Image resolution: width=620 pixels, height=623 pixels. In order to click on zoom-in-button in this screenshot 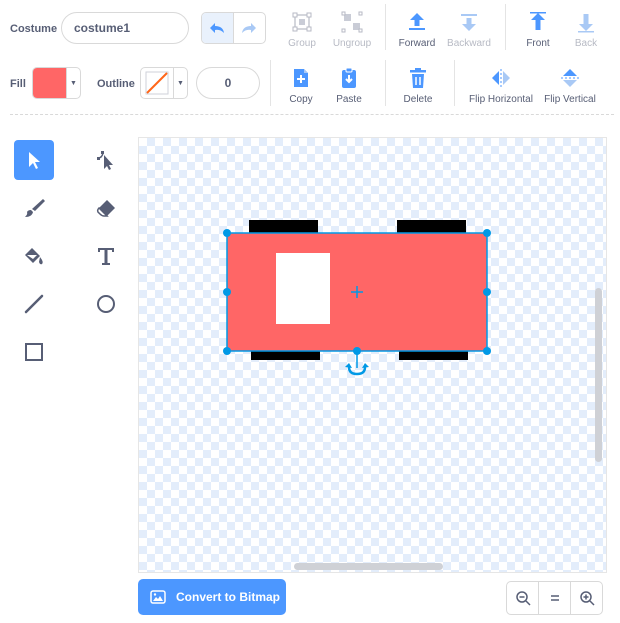, I will do `click(586, 598)`.